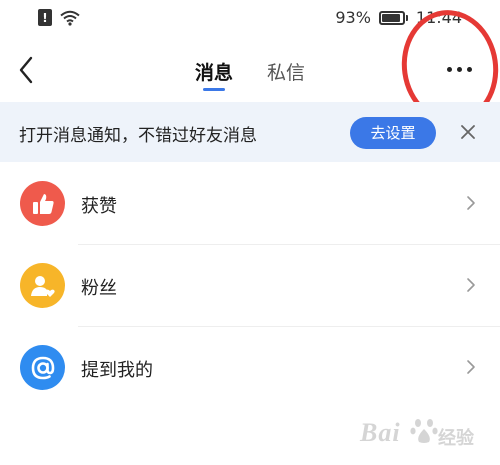  I want to click on tab-active-indicator, so click(213, 89).